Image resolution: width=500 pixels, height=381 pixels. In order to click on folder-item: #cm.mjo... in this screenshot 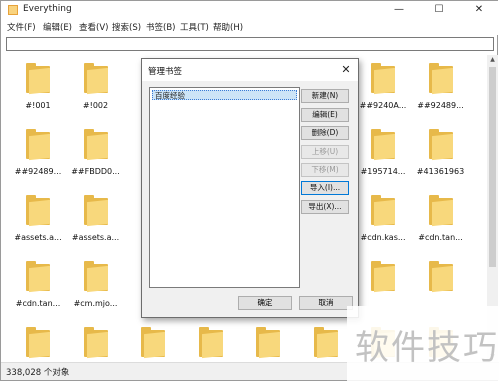, I will do `click(96, 284)`.